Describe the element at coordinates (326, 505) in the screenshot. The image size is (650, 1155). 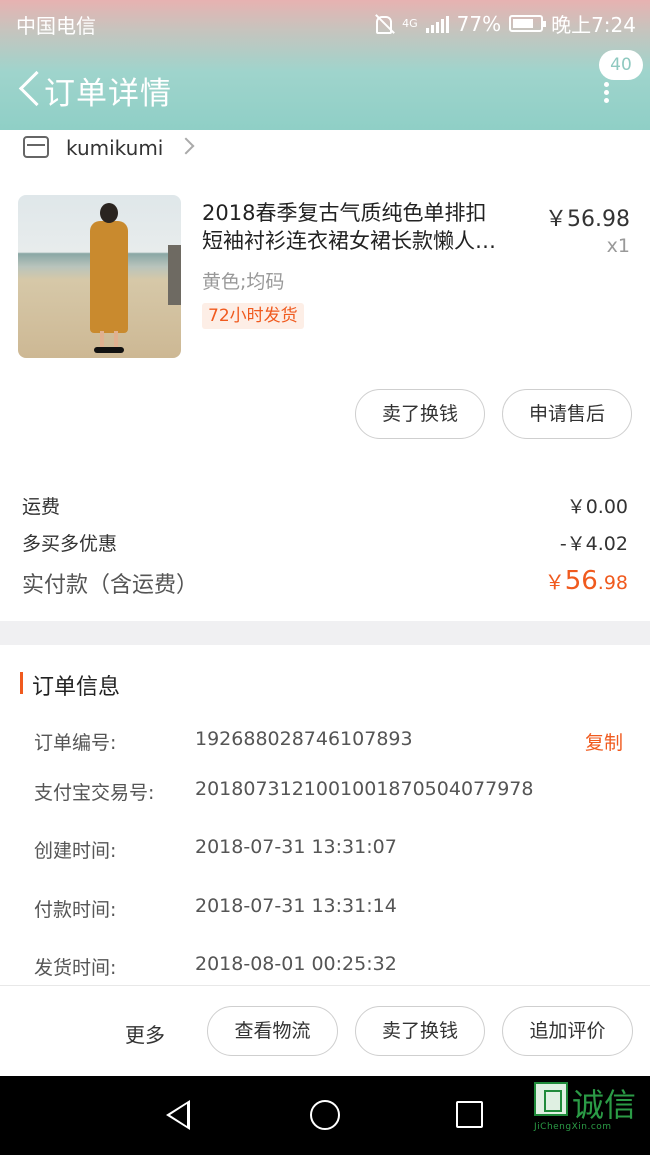
I see `shipping-fee-row: 运费 ￥0.00` at that location.